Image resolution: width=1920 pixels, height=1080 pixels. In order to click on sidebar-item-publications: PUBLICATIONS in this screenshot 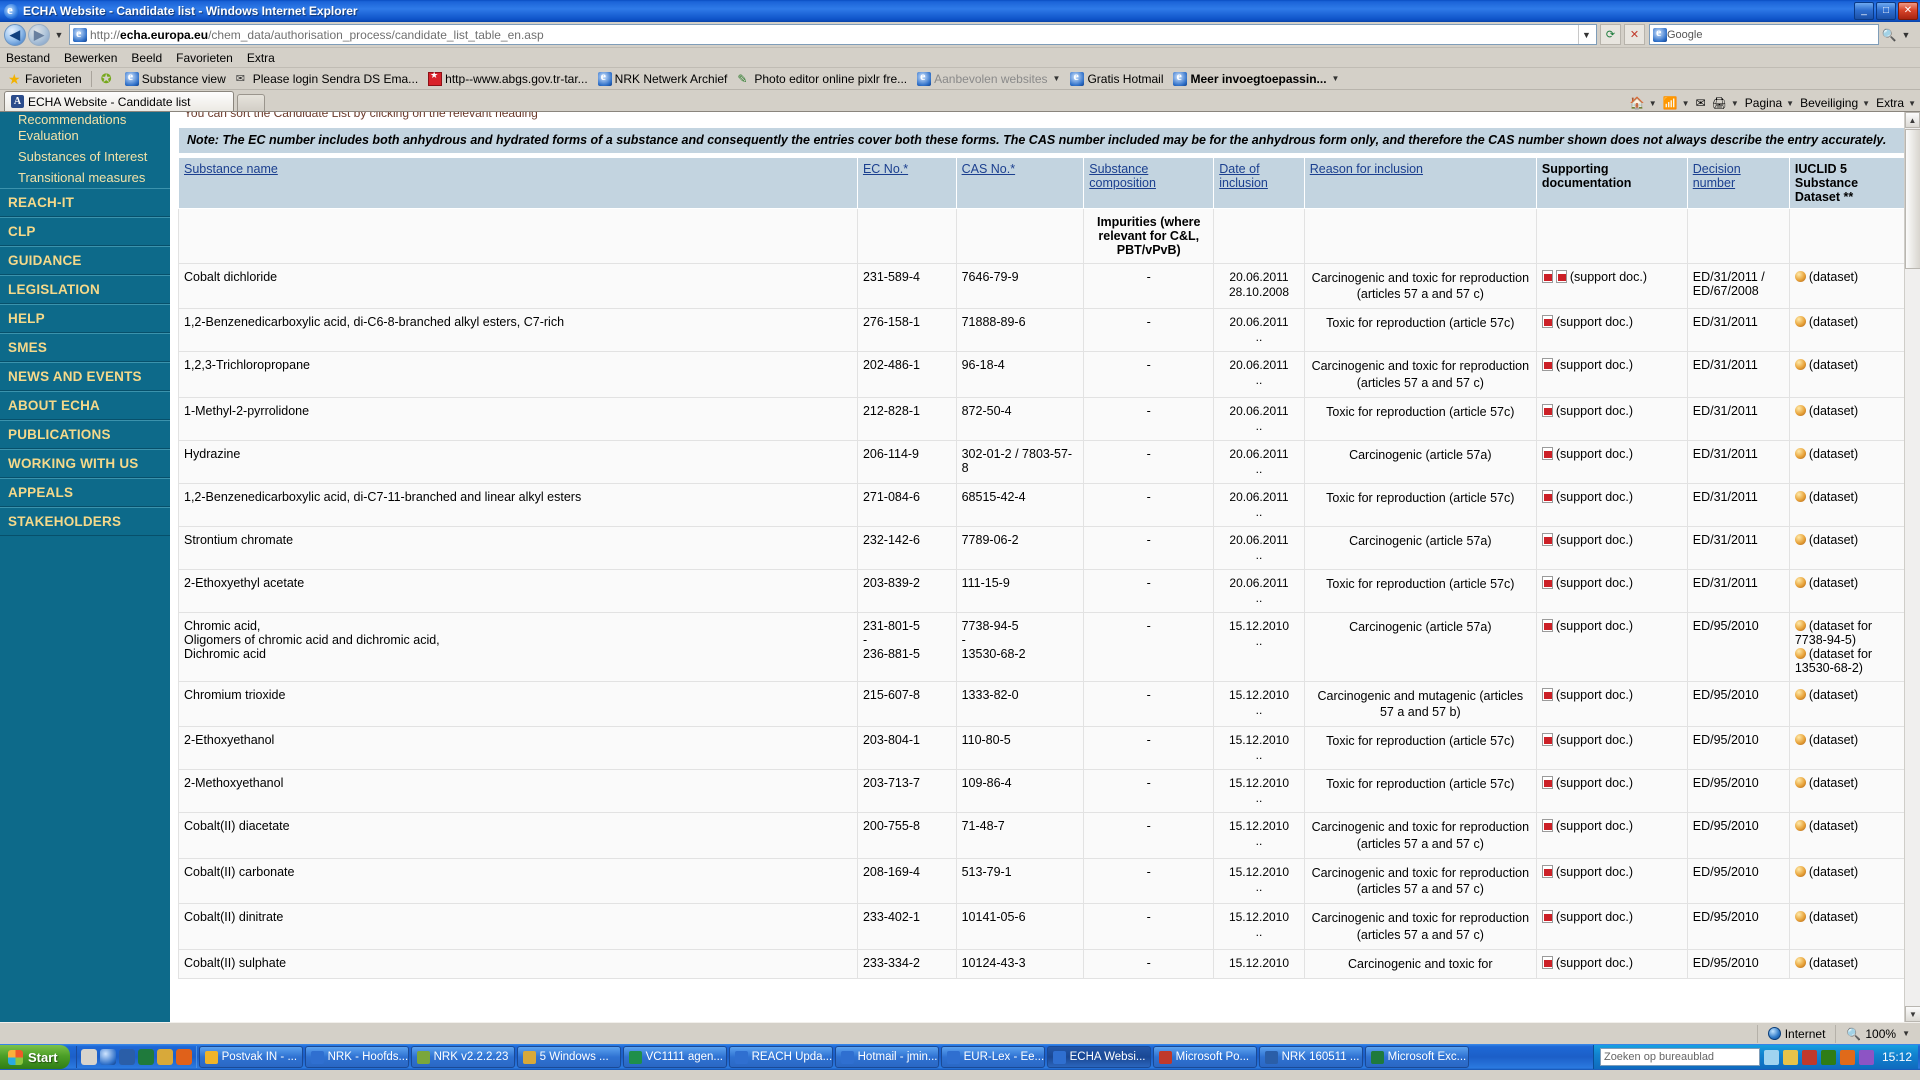, I will do `click(85, 434)`.